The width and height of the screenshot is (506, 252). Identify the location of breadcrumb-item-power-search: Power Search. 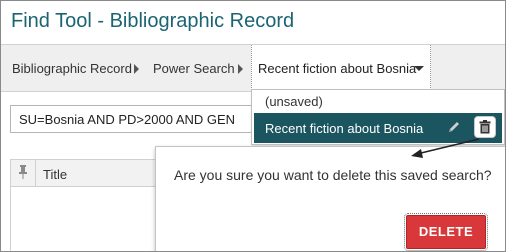
(194, 68).